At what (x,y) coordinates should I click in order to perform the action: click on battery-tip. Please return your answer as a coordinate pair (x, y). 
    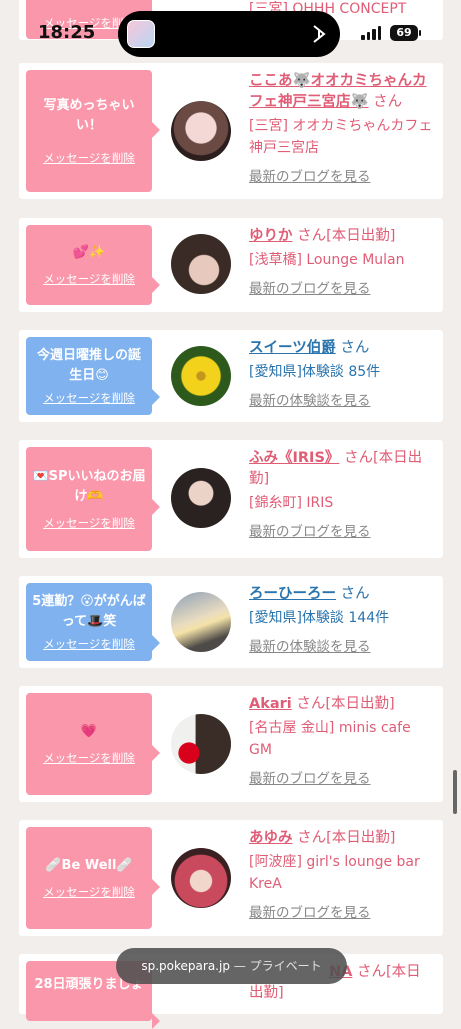
    Looking at the image, I should click on (420, 33).